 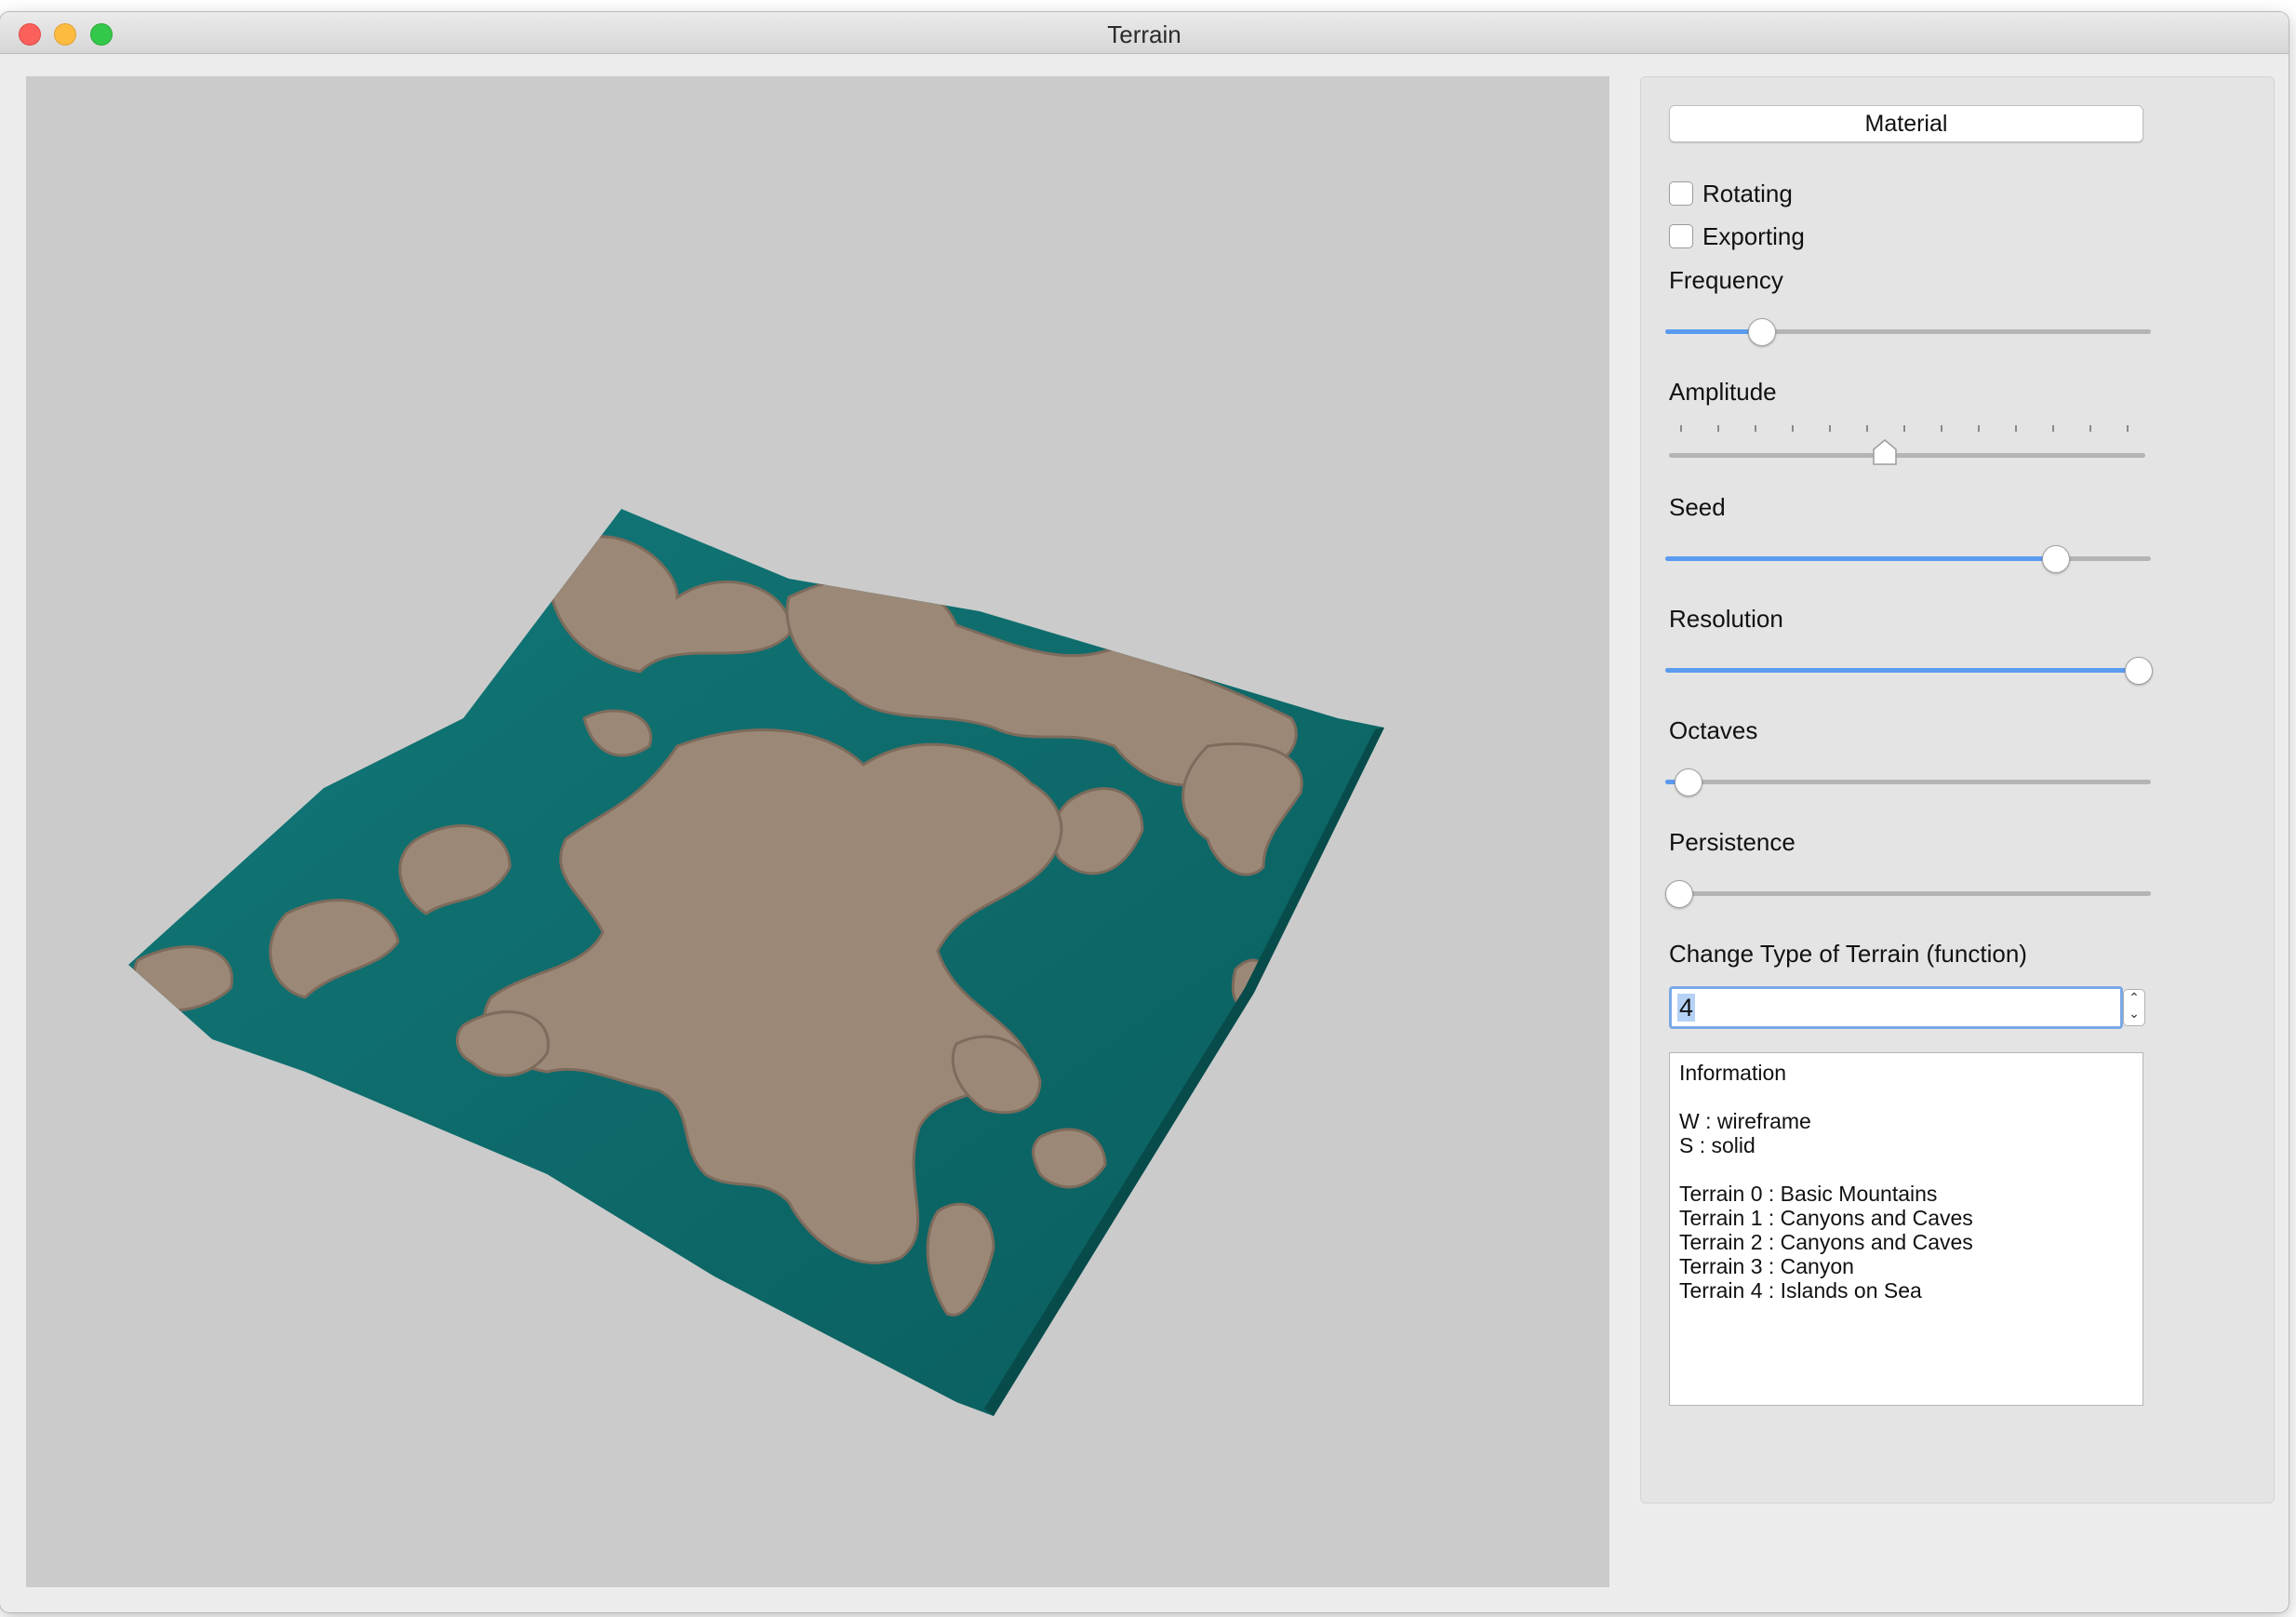 What do you see at coordinates (1762, 332) in the screenshot?
I see `frequency-slider-knob` at bounding box center [1762, 332].